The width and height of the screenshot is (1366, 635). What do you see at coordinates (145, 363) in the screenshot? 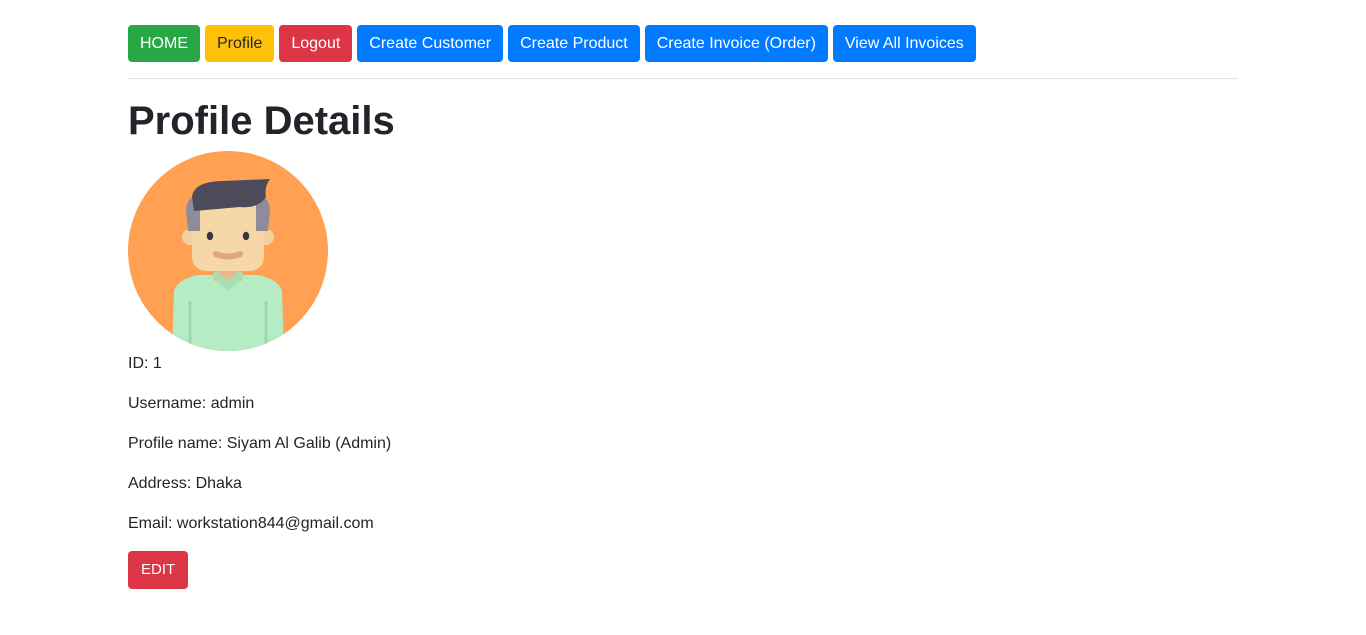
I see `profile-id: ID: 1` at bounding box center [145, 363].